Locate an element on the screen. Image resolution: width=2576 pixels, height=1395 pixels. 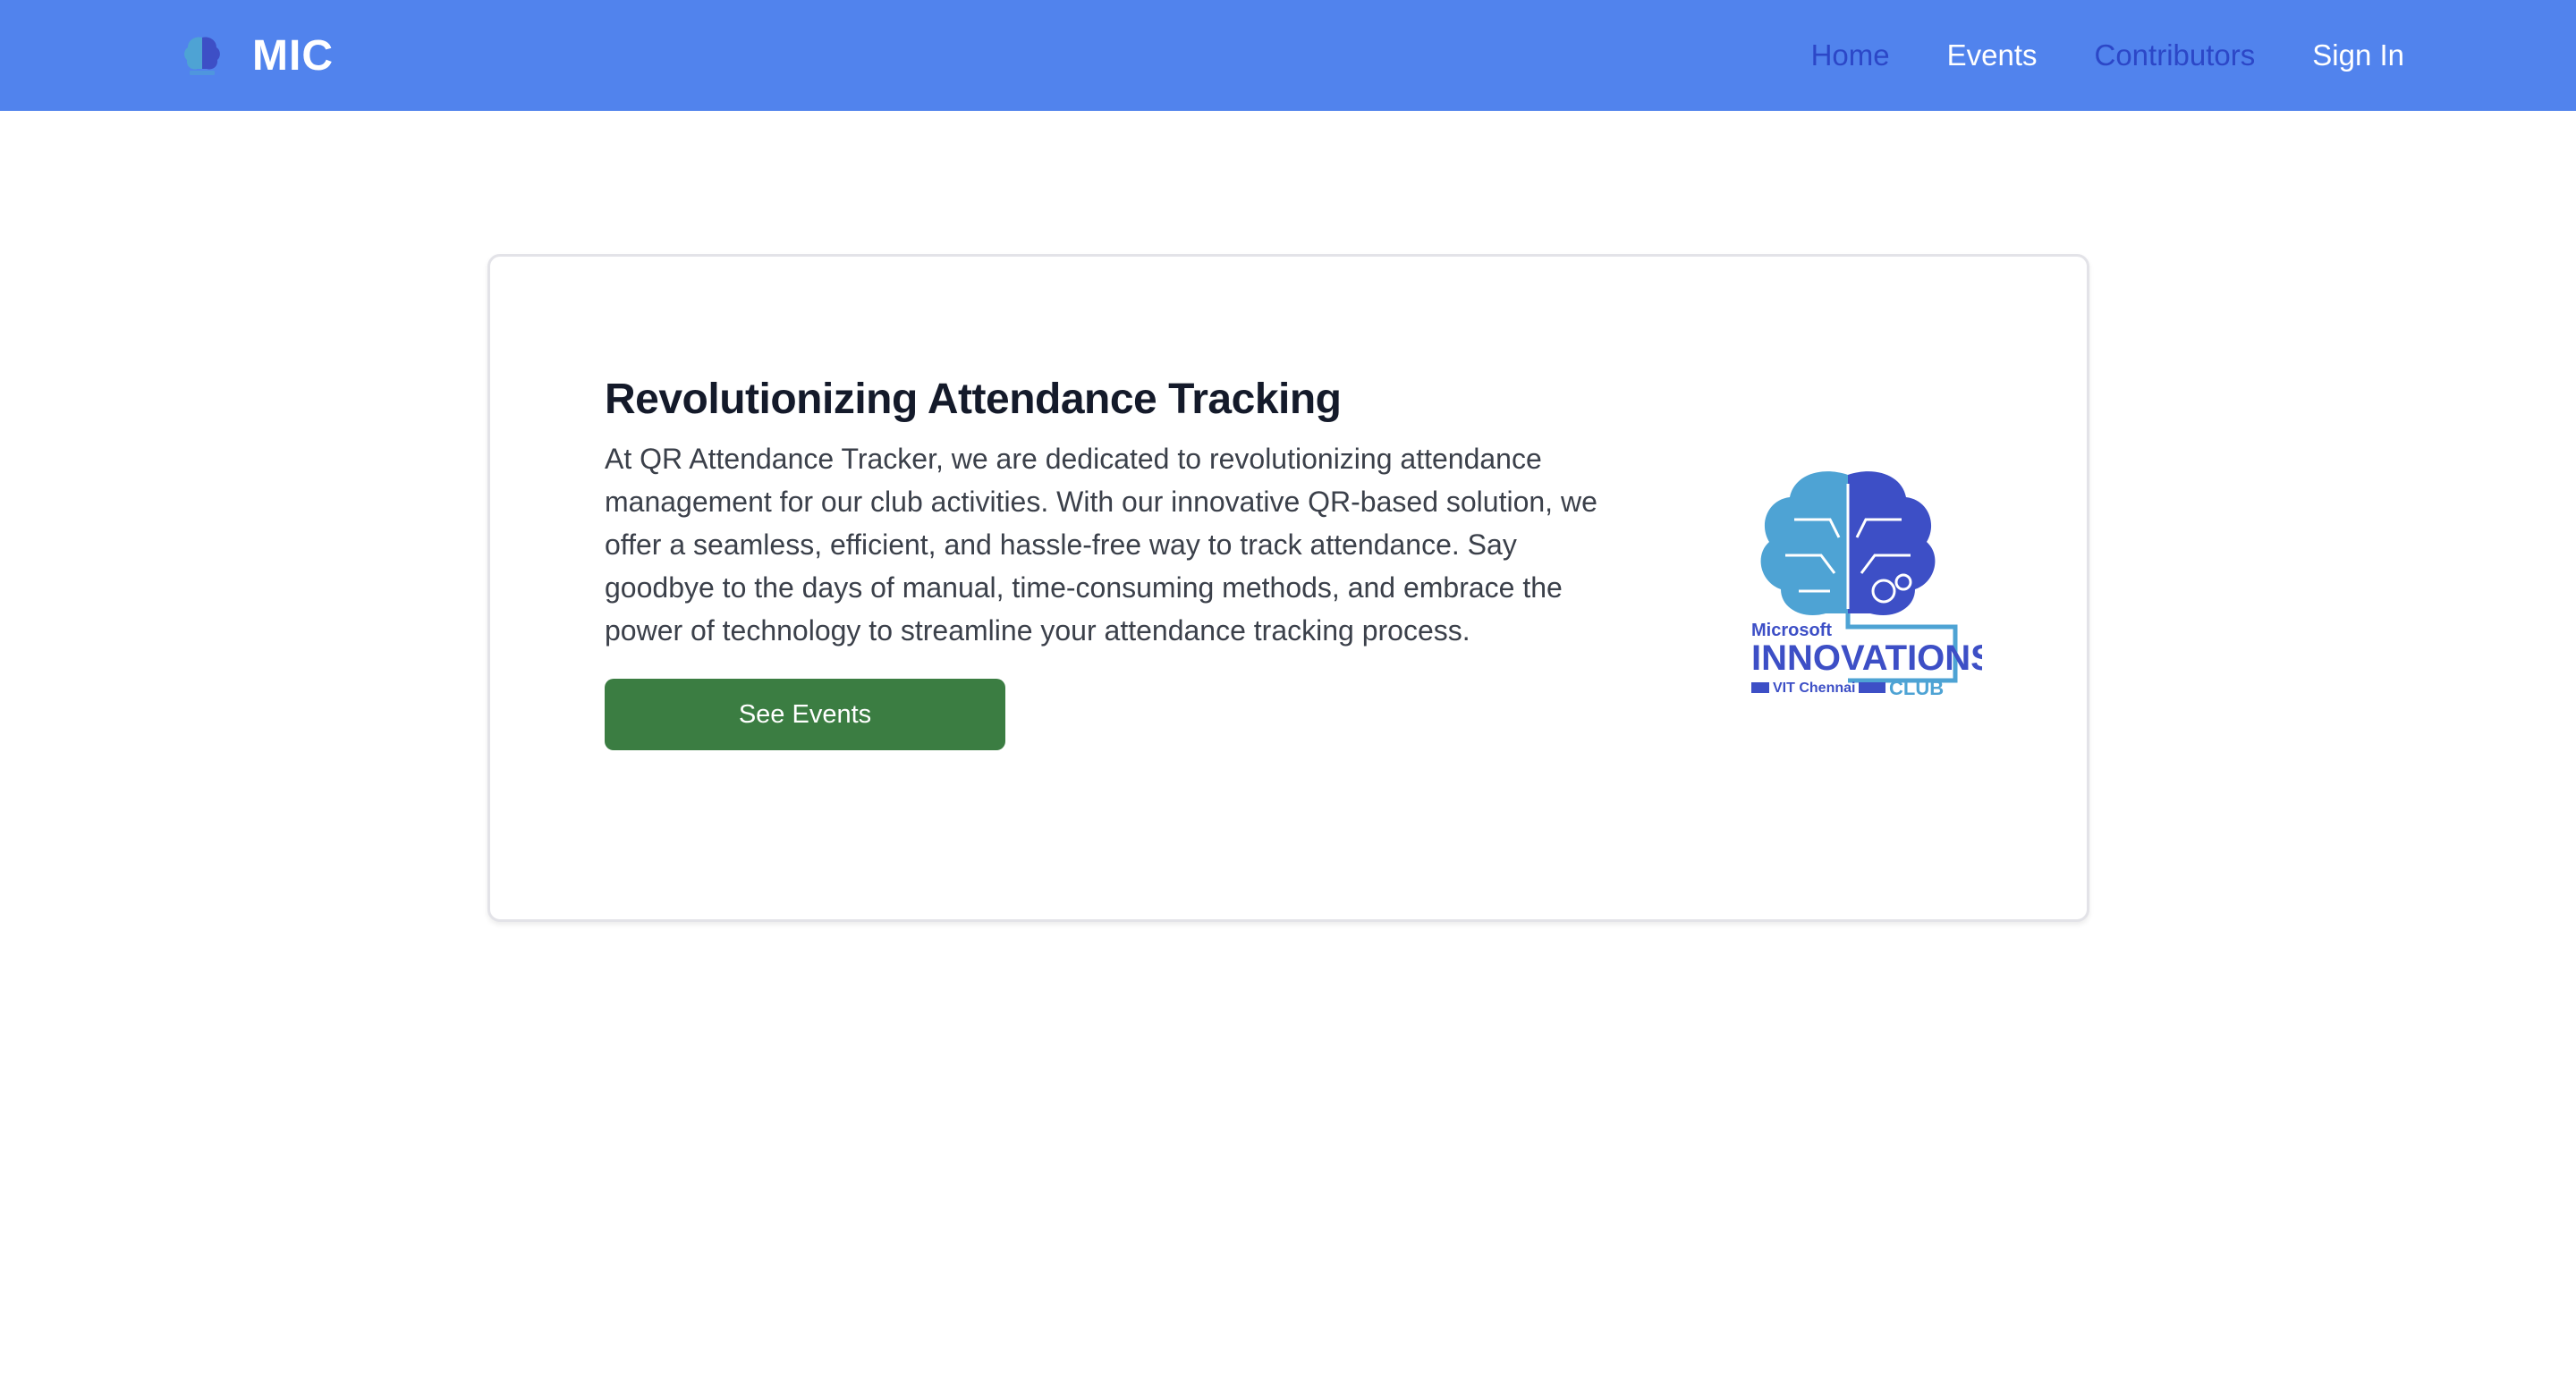
nav-links: Home Events Contributors Sign In is located at coordinates (2107, 55).